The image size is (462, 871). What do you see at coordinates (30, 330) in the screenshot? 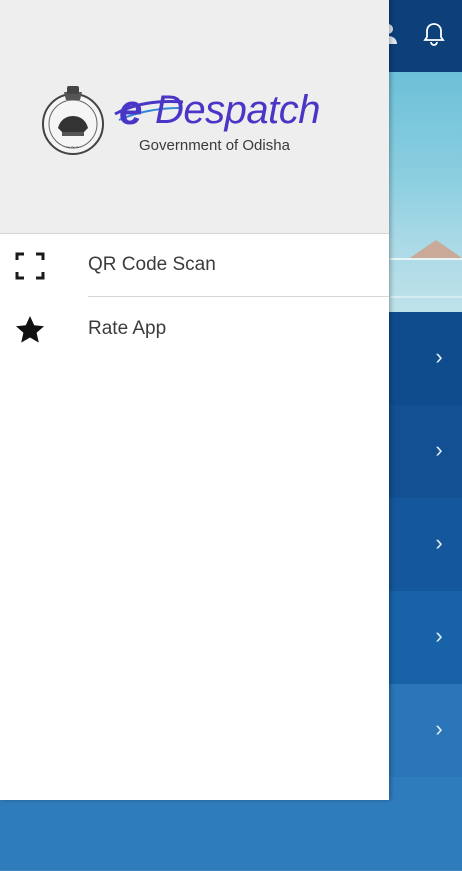
I see `star-icon` at bounding box center [30, 330].